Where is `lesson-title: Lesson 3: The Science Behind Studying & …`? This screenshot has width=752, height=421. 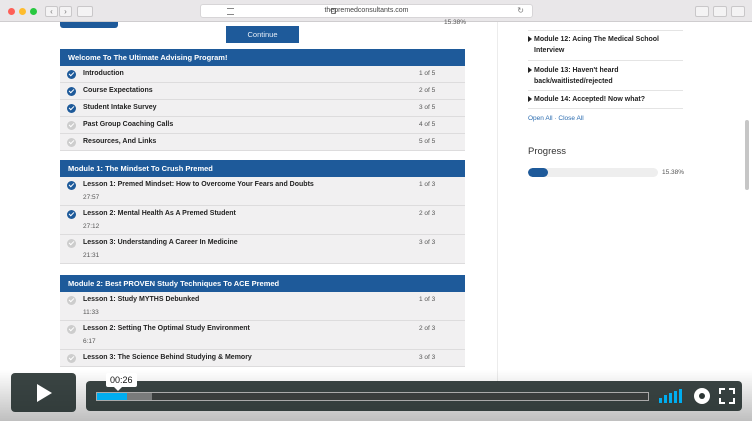
lesson-title: Lesson 3: The Science Behind Studying & … is located at coordinates (167, 357).